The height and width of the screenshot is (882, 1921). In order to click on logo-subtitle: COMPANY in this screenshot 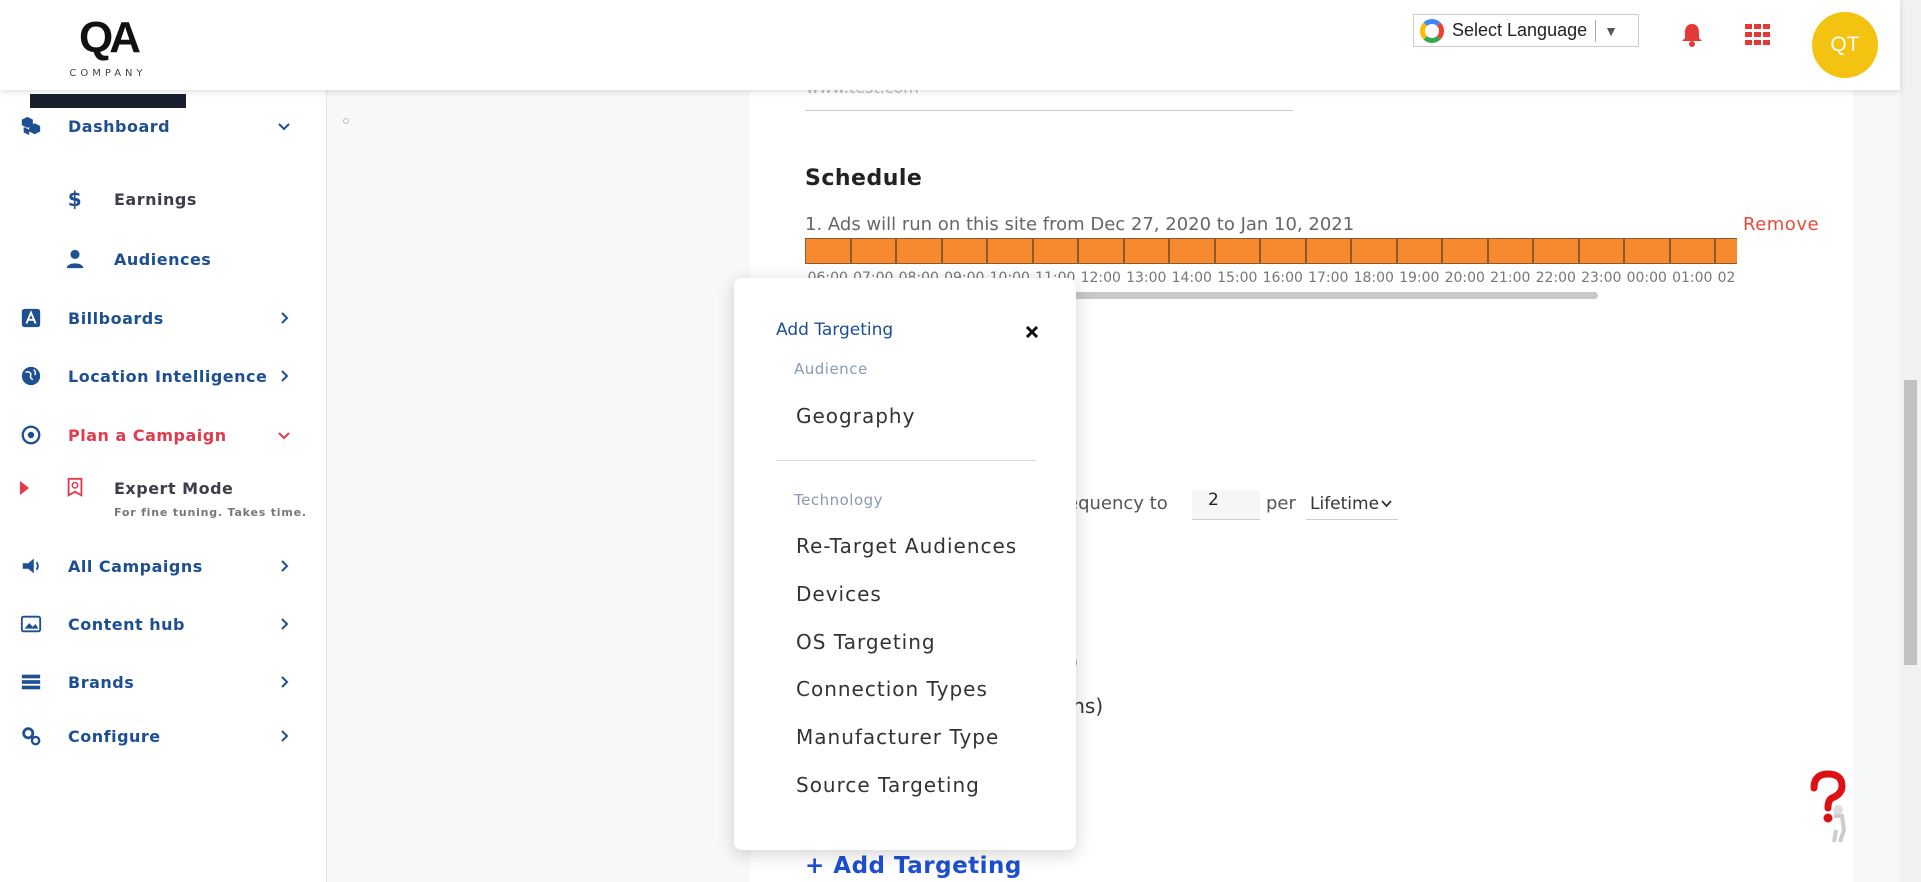, I will do `click(108, 73)`.